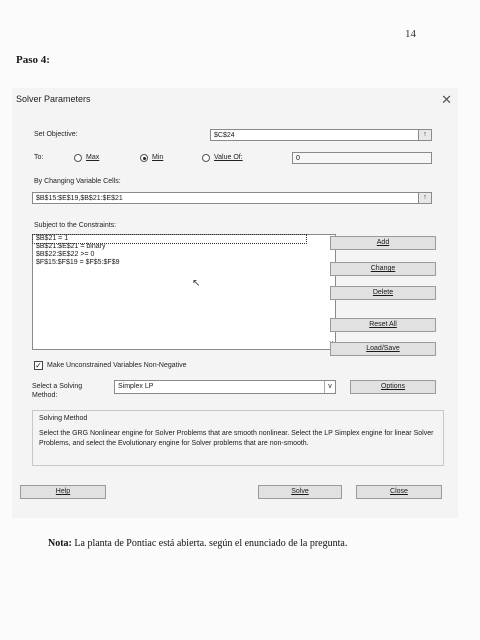  Describe the element at coordinates (206, 158) in the screenshot. I see `radio-value-of` at that location.